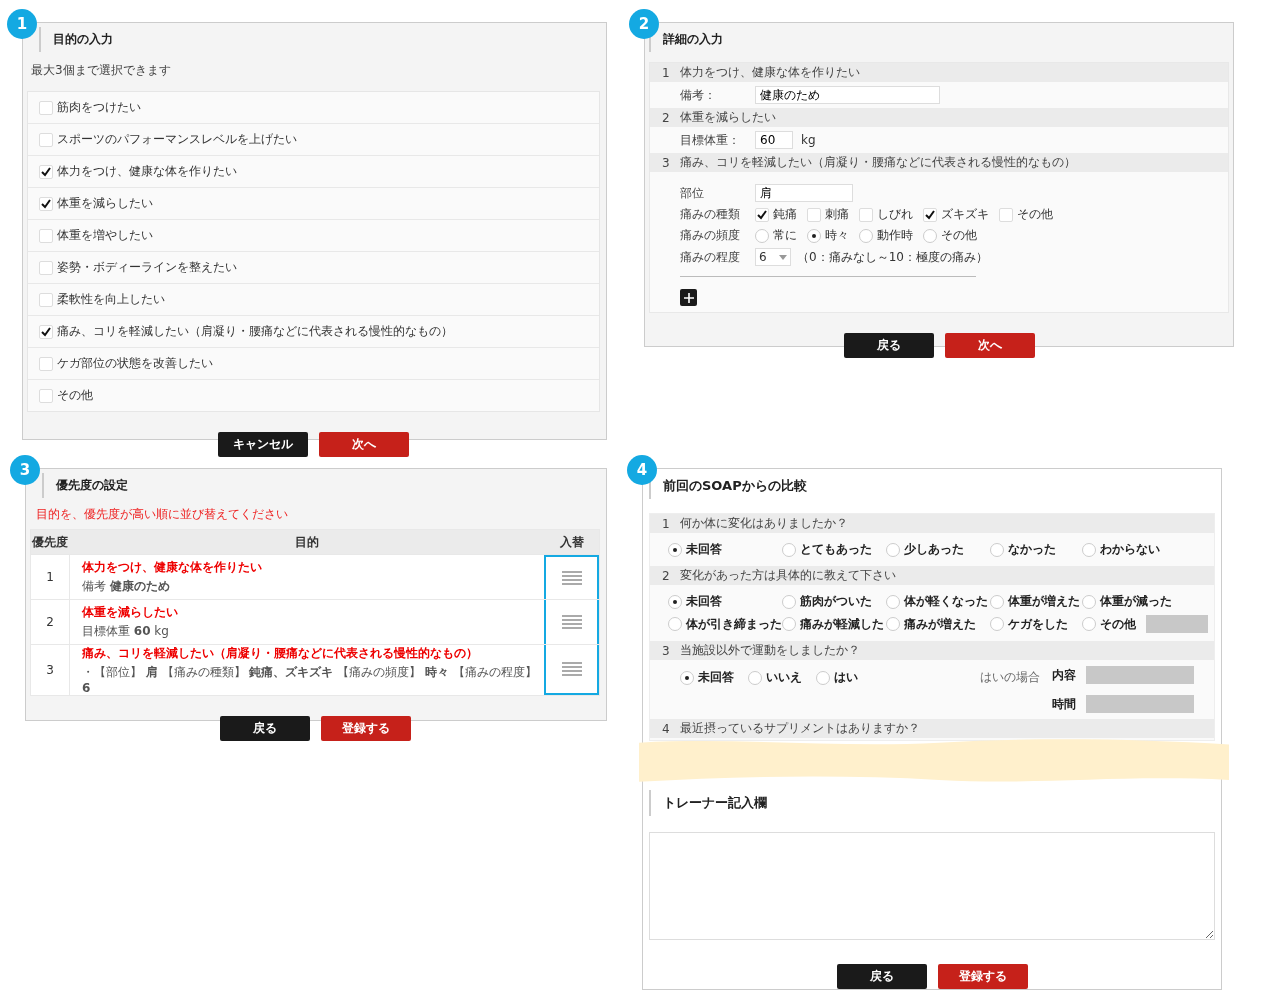 The image size is (1284, 1000). What do you see at coordinates (101, 70) in the screenshot?
I see `hint-text: 最大3個まで選択できます` at bounding box center [101, 70].